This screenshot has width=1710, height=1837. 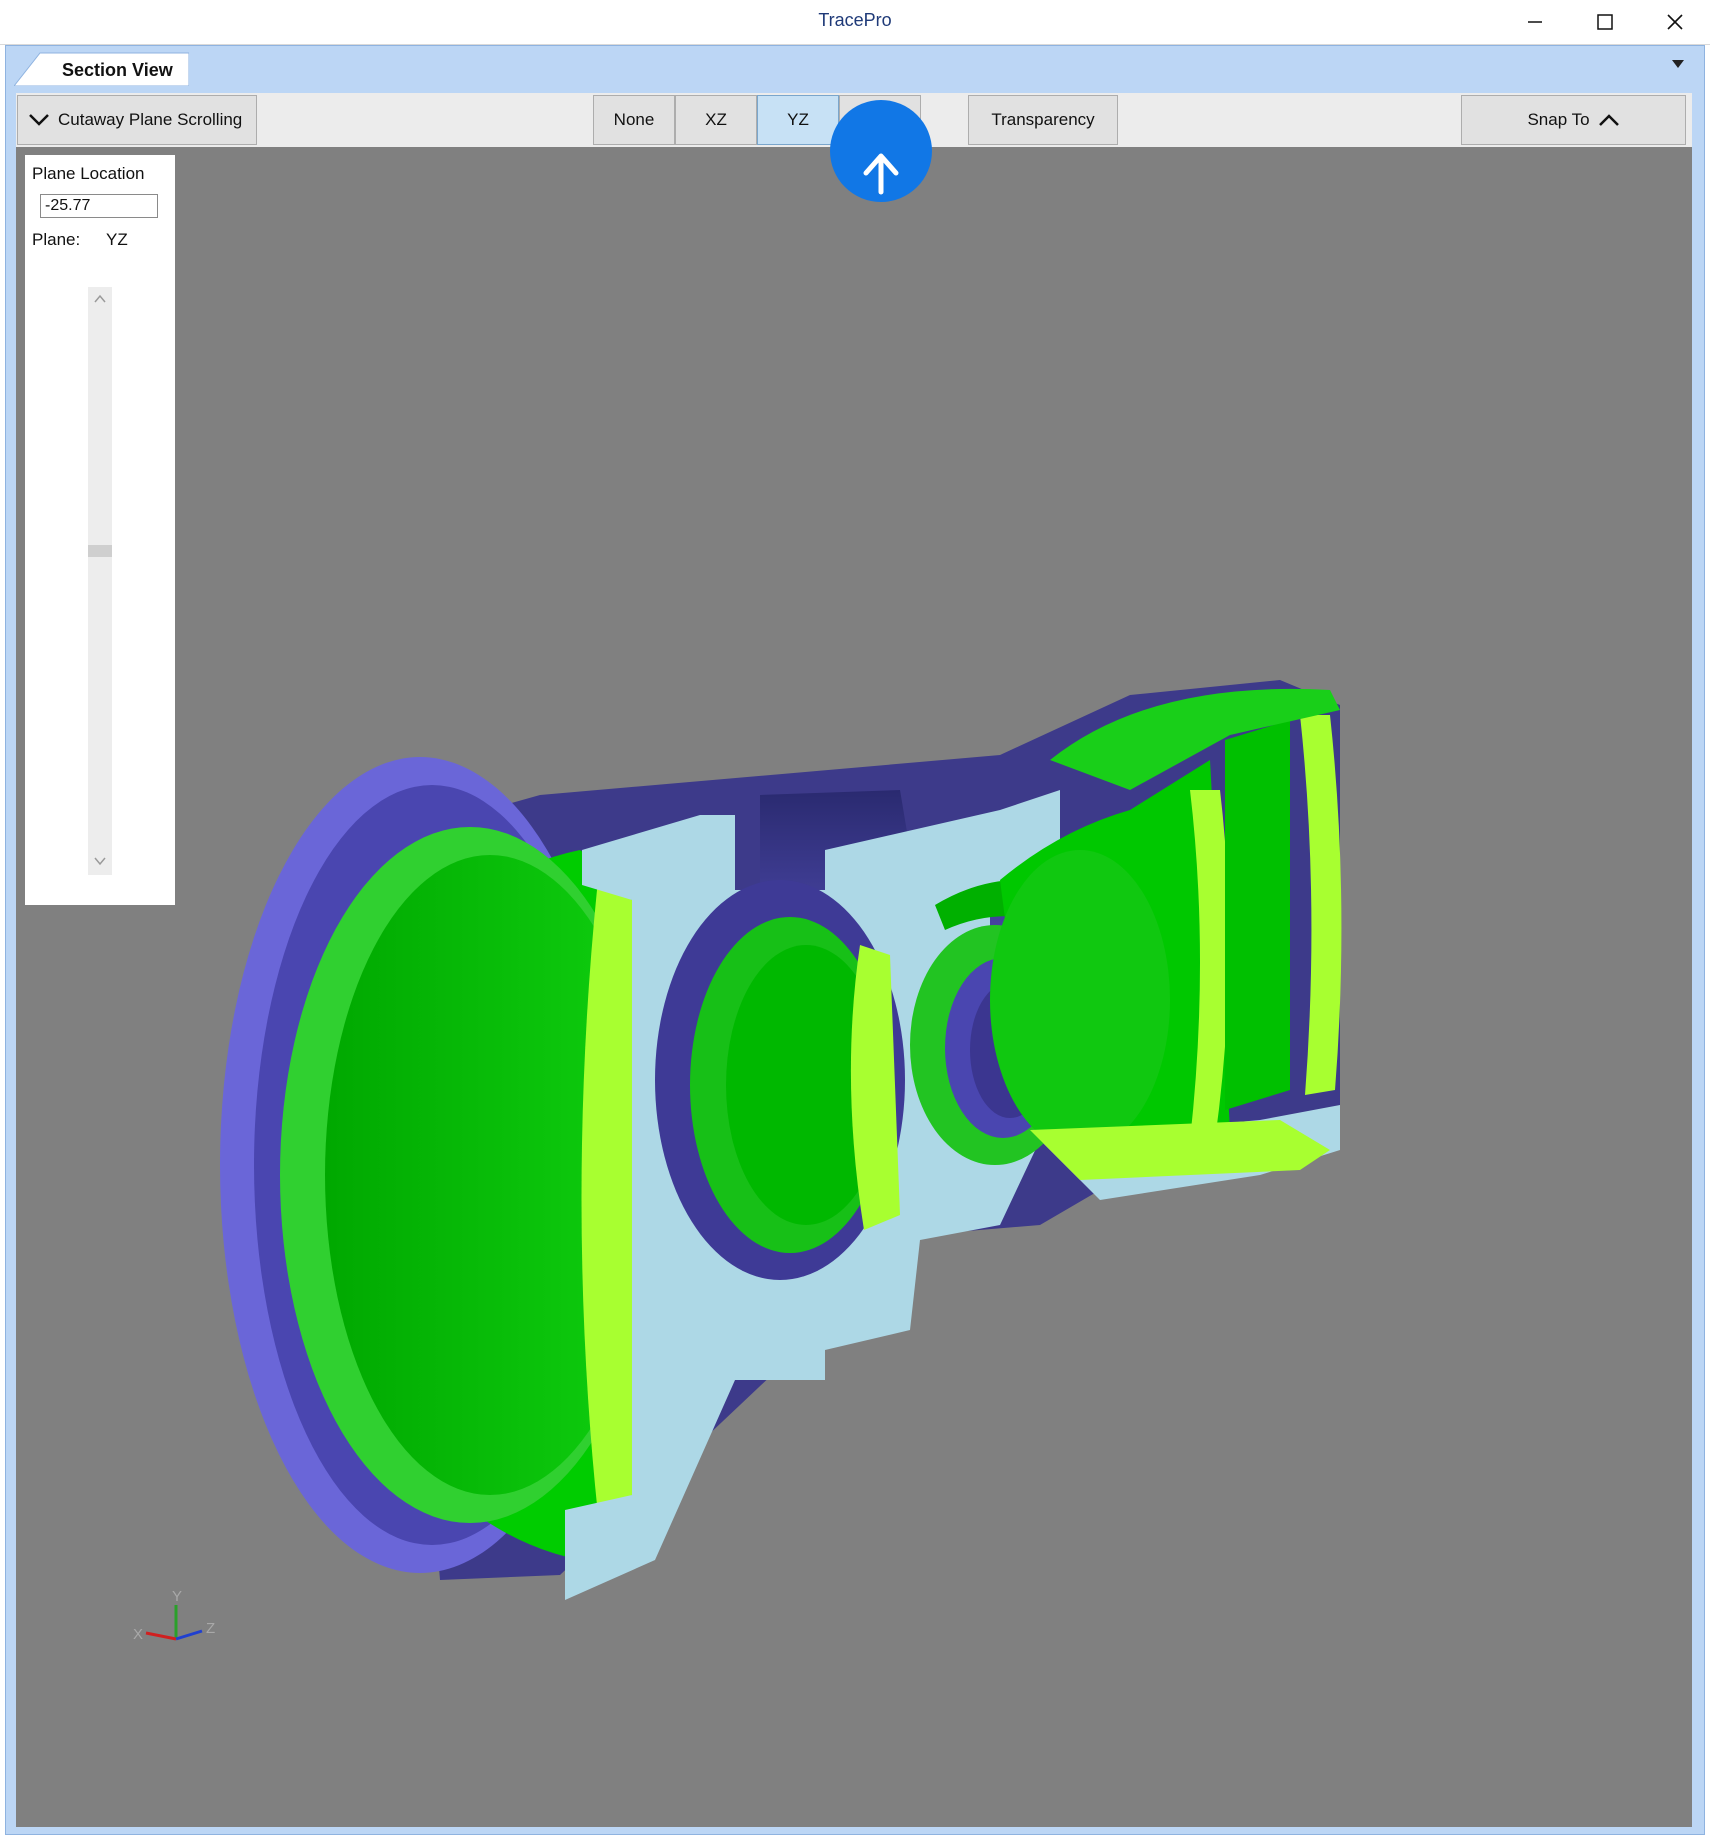 I want to click on snap-to-label: Snap To, so click(x=1558, y=119).